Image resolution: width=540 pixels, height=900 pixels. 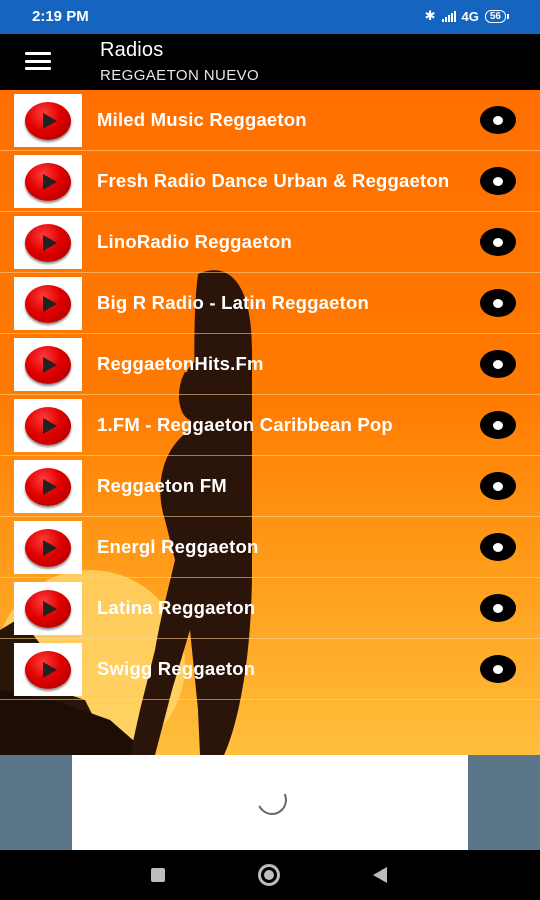 I want to click on station-name: Swigg Reggaeton, so click(x=176, y=668).